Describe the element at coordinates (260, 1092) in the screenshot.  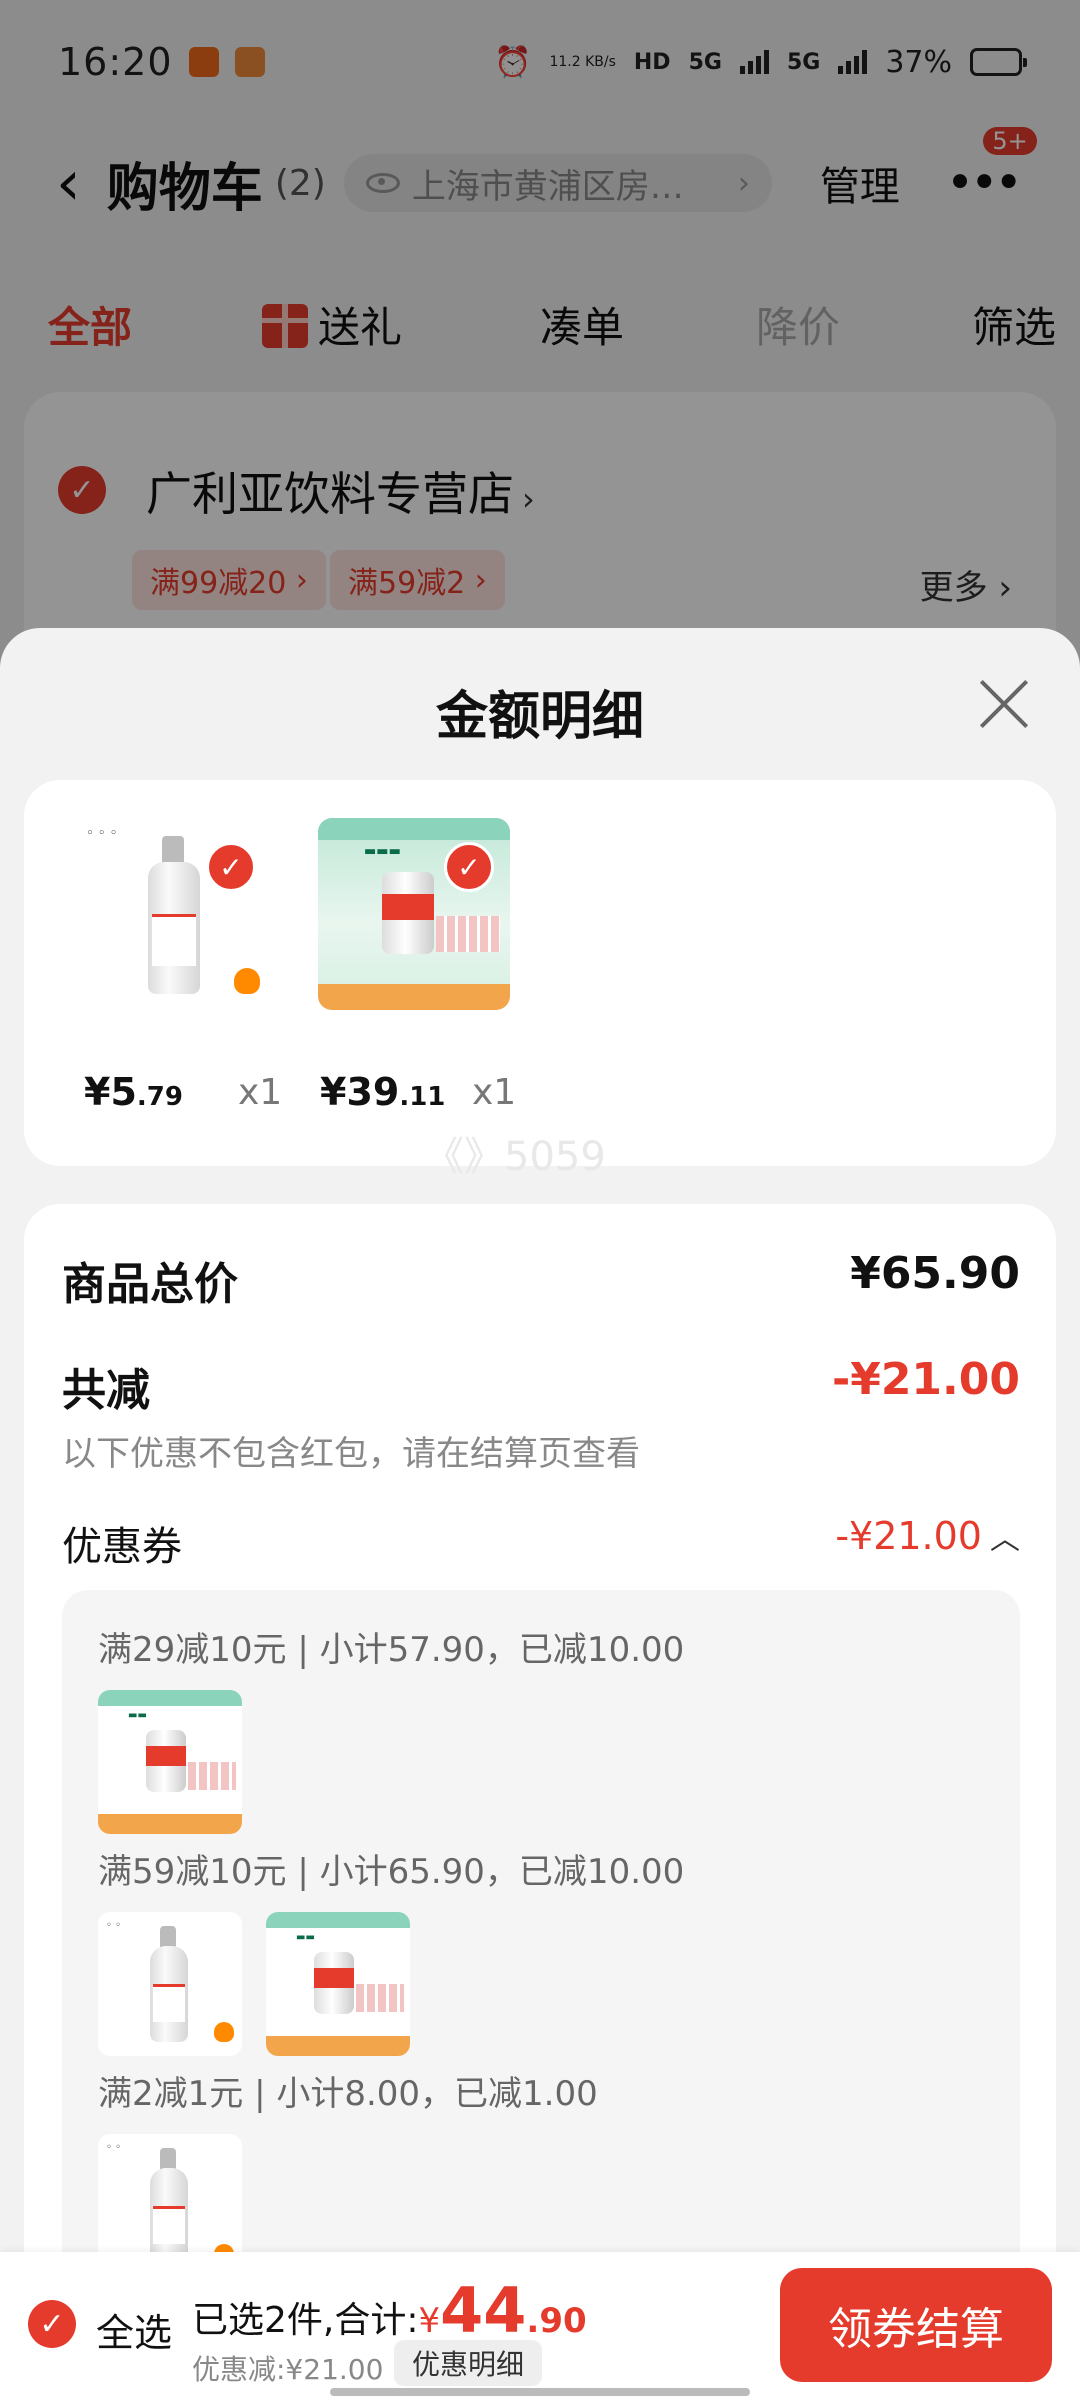
I see `item-qty-1: x1` at that location.